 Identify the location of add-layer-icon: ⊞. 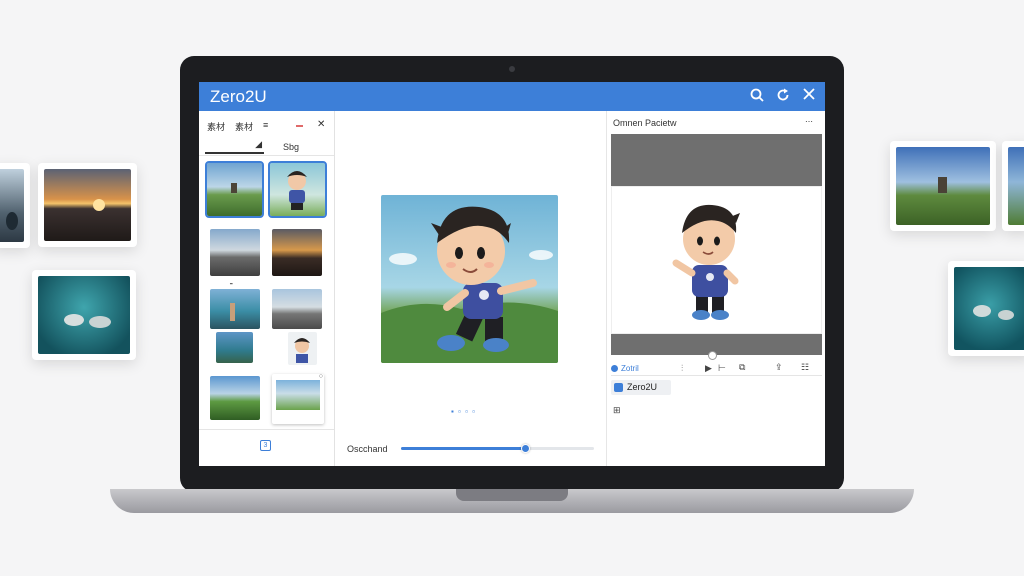
(617, 410).